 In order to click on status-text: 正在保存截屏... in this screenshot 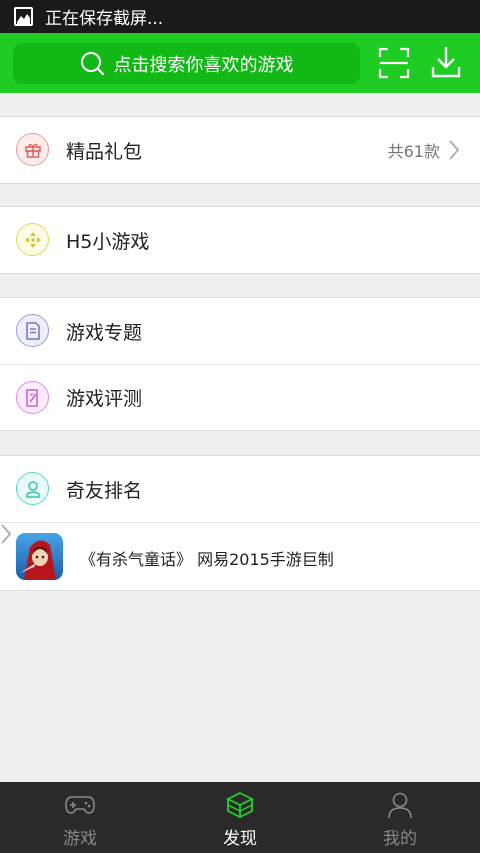, I will do `click(104, 19)`.